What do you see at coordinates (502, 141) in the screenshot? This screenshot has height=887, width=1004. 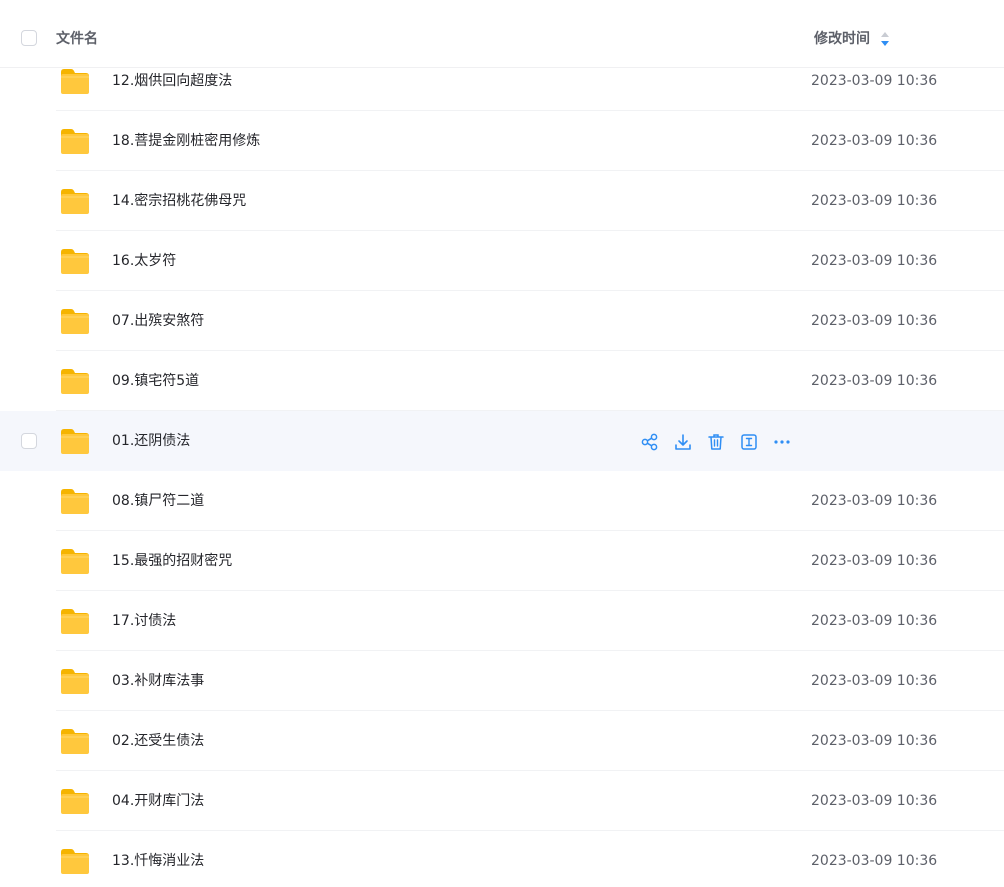 I see `table-row: 18.菩提金刚桩密用修炼 2023-03-09 10:36` at bounding box center [502, 141].